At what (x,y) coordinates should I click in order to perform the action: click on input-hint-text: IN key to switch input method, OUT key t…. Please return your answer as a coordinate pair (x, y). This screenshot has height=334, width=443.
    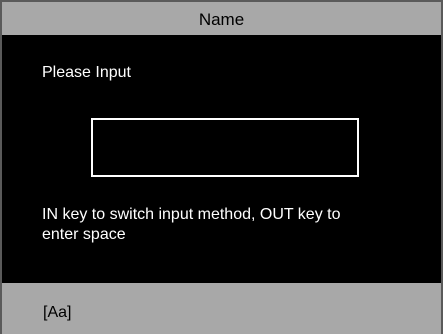
    Looking at the image, I should click on (191, 224).